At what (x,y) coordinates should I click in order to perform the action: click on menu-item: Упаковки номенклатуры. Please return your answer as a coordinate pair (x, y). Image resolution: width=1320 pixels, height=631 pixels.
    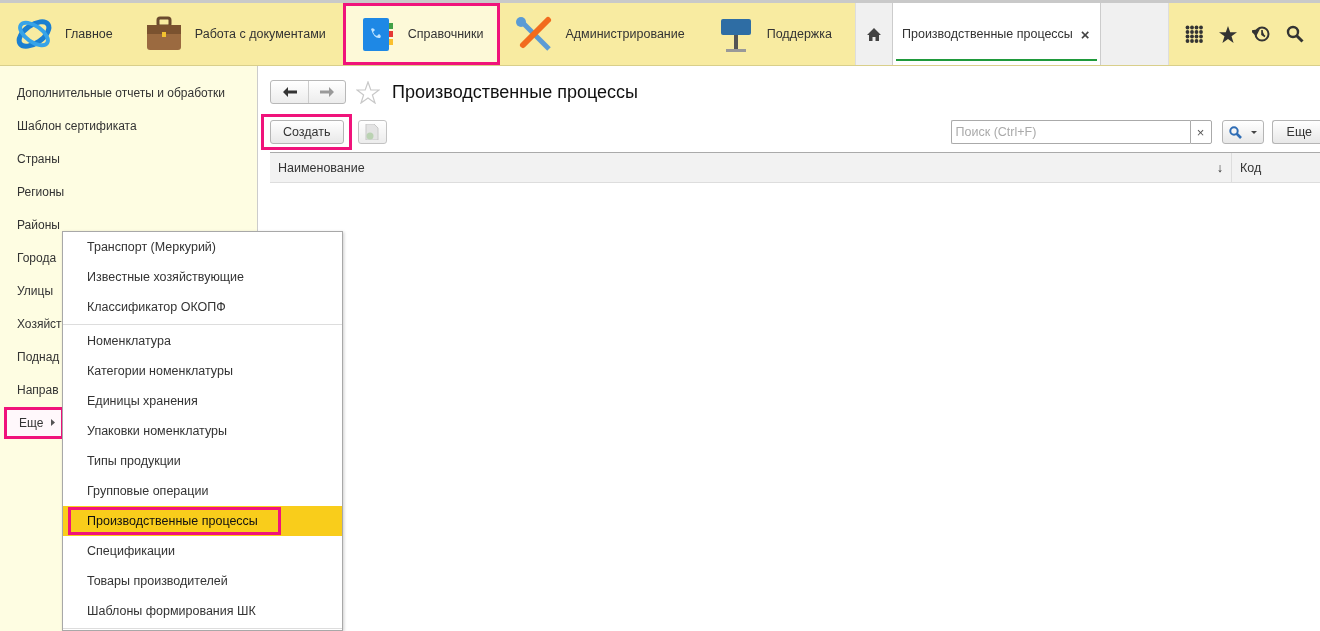
    Looking at the image, I should click on (202, 431).